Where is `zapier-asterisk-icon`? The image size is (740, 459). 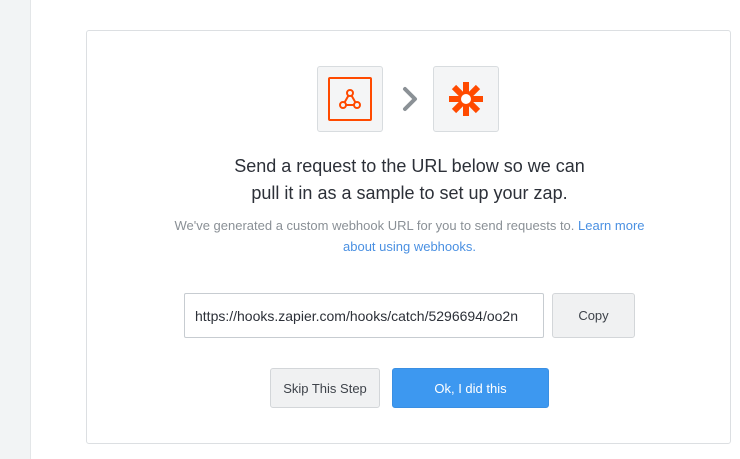 zapier-asterisk-icon is located at coordinates (466, 99).